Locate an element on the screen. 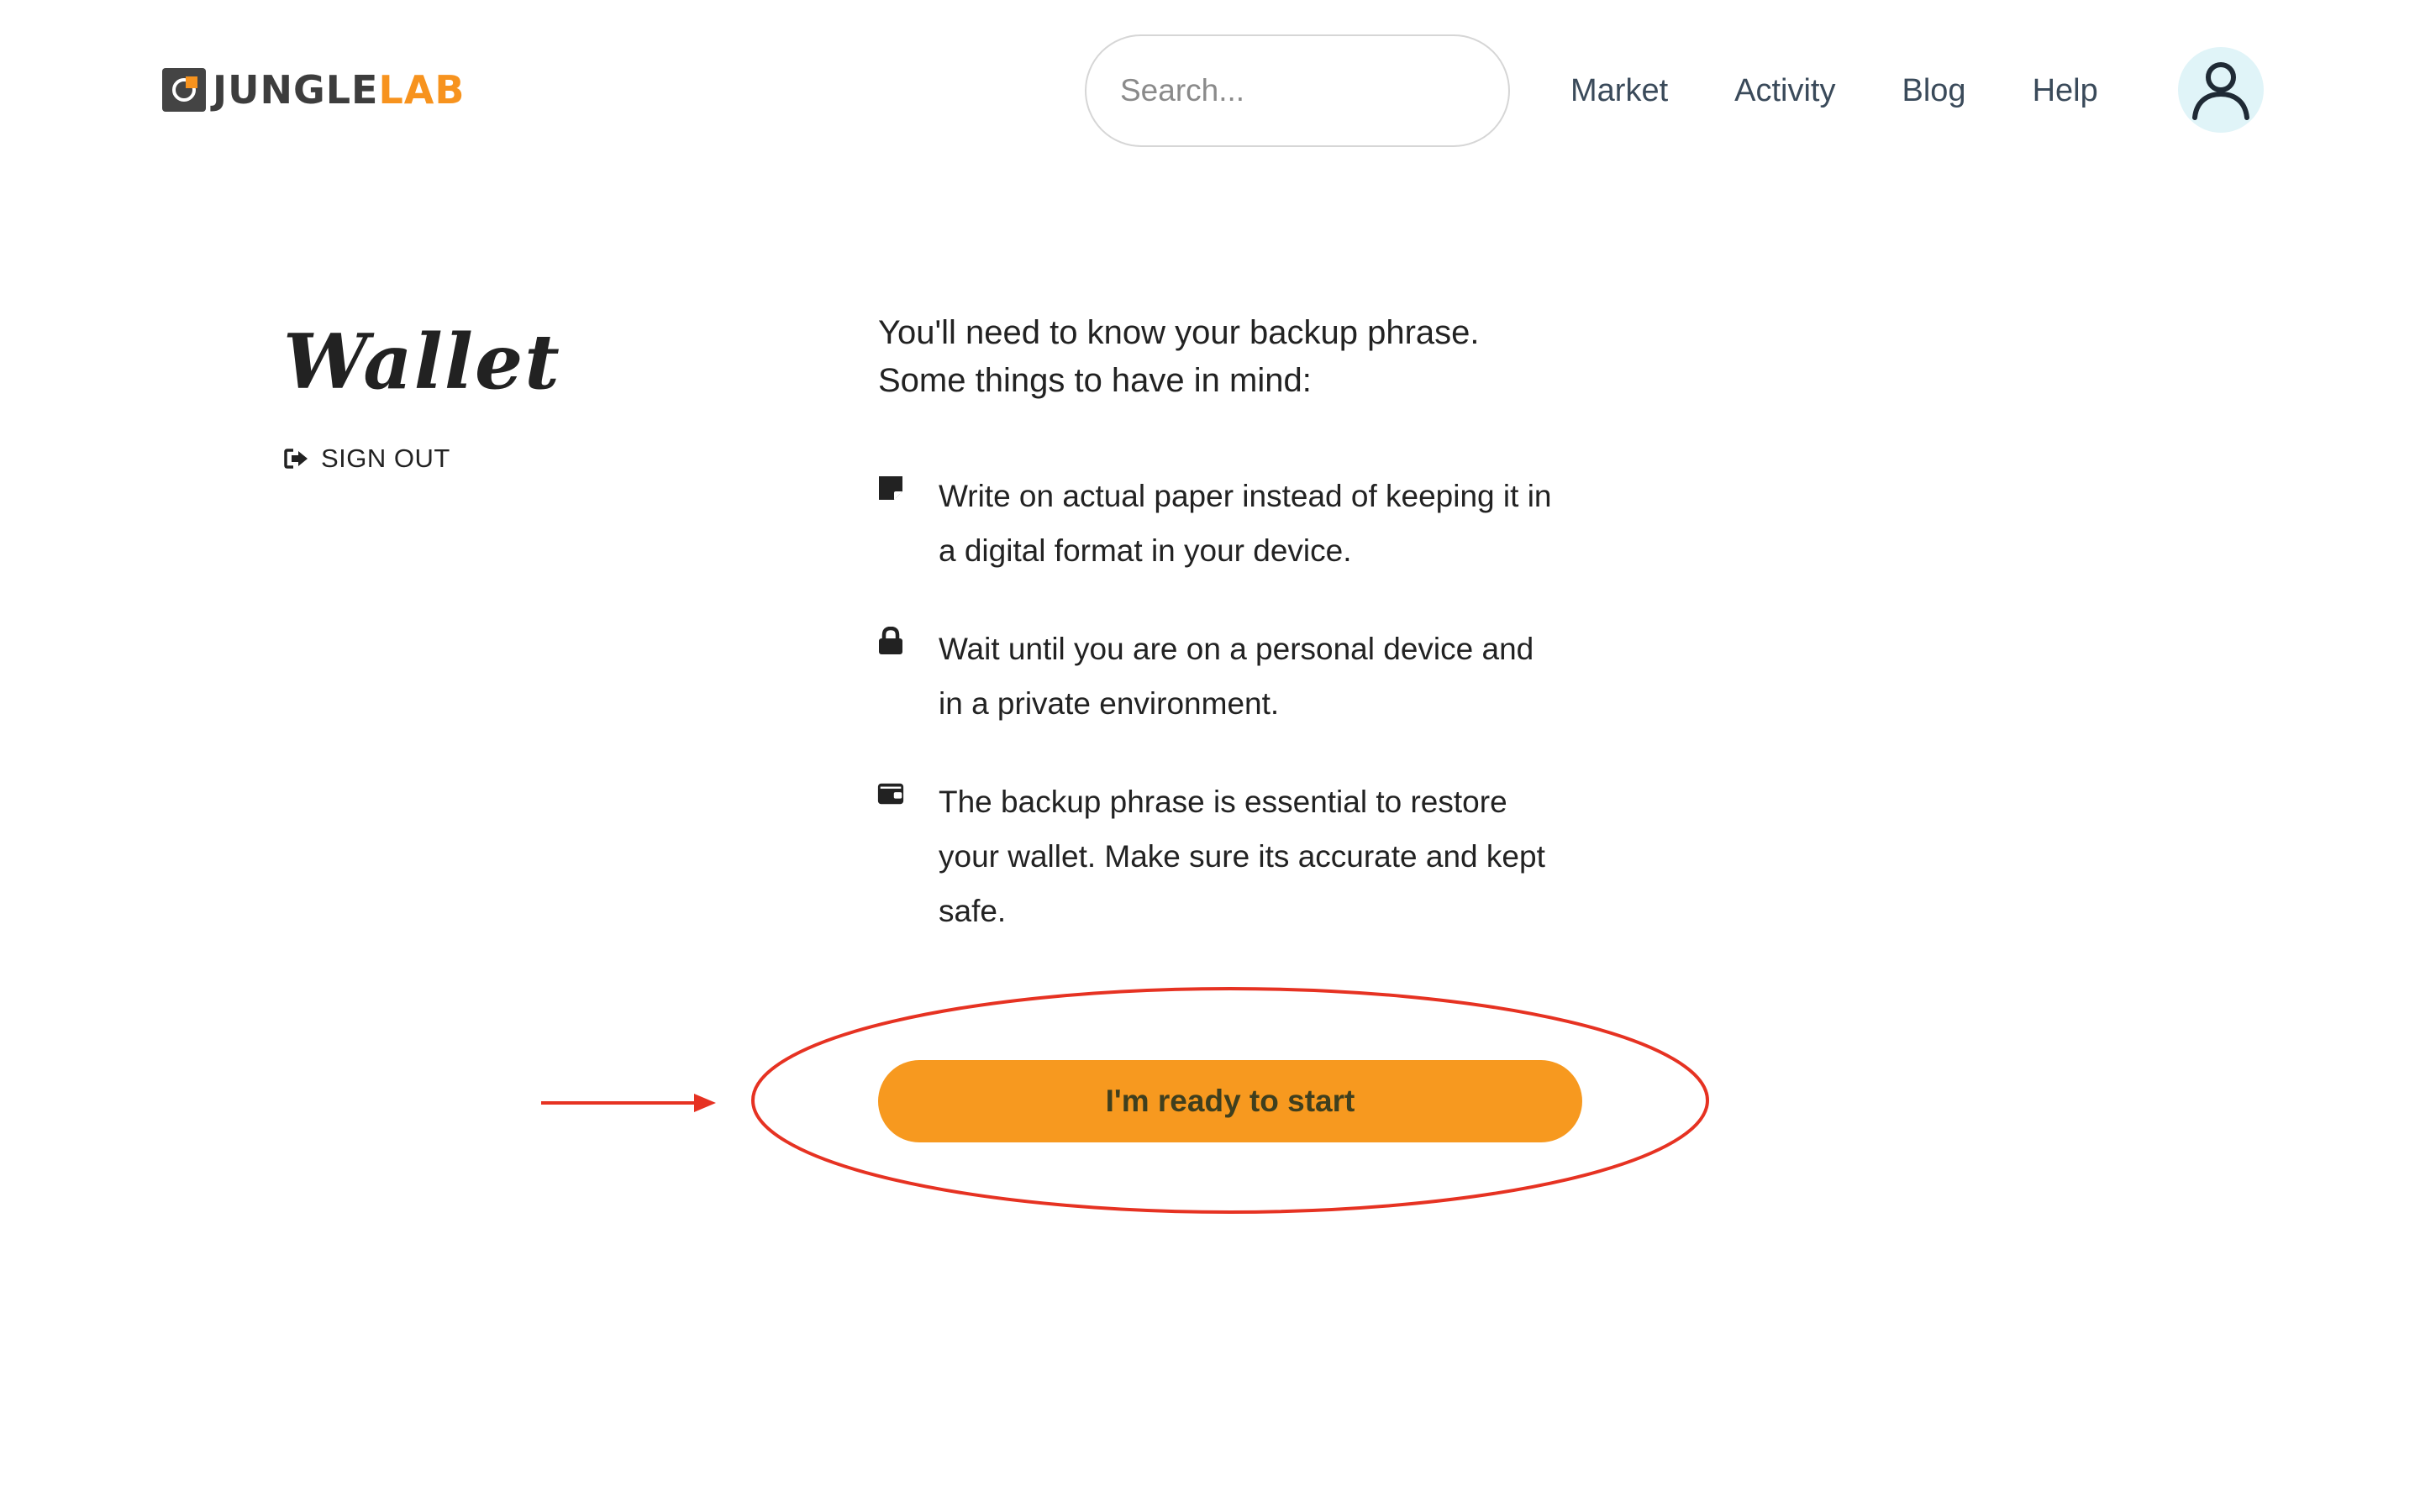 This screenshot has width=2420, height=1512. user-icon is located at coordinates (2220, 91).